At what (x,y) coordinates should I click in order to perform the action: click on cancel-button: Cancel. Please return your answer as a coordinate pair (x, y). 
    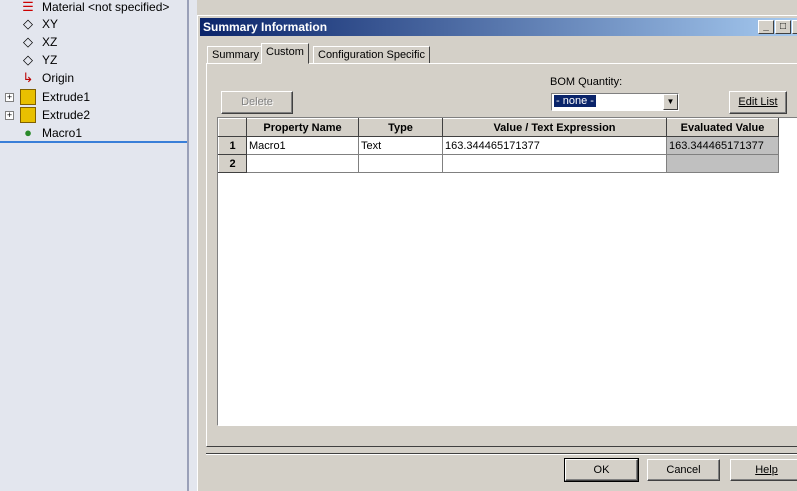
    Looking at the image, I should click on (683, 470).